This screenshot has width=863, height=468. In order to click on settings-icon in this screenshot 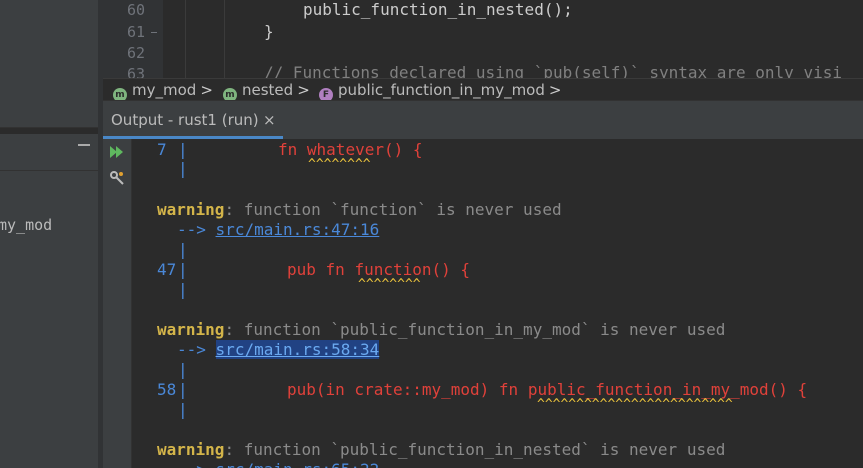, I will do `click(117, 178)`.